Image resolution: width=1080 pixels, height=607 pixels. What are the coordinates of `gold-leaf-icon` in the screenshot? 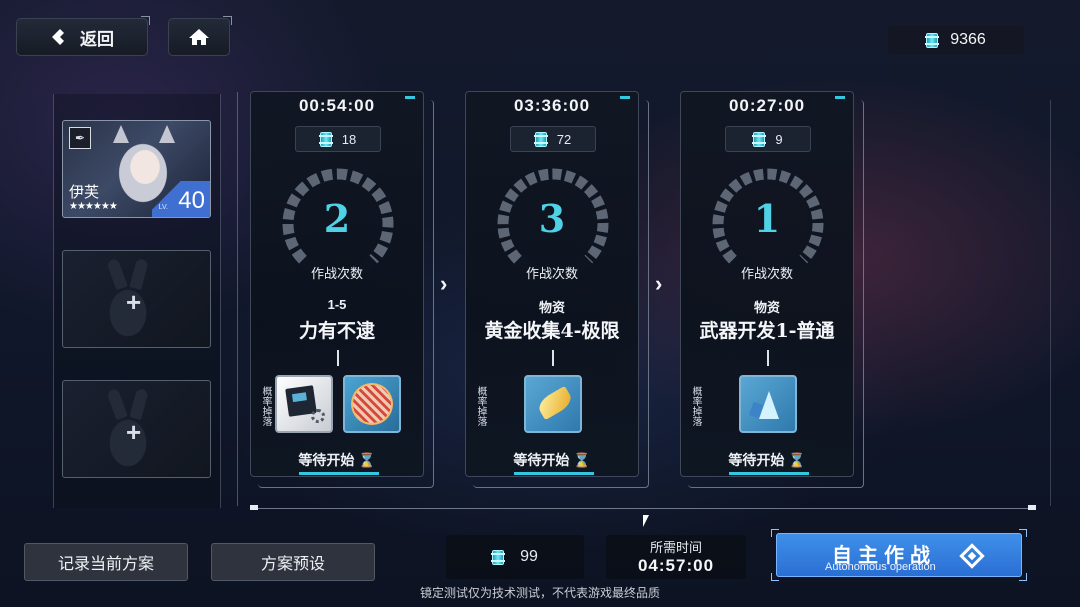 It's located at (553, 404).